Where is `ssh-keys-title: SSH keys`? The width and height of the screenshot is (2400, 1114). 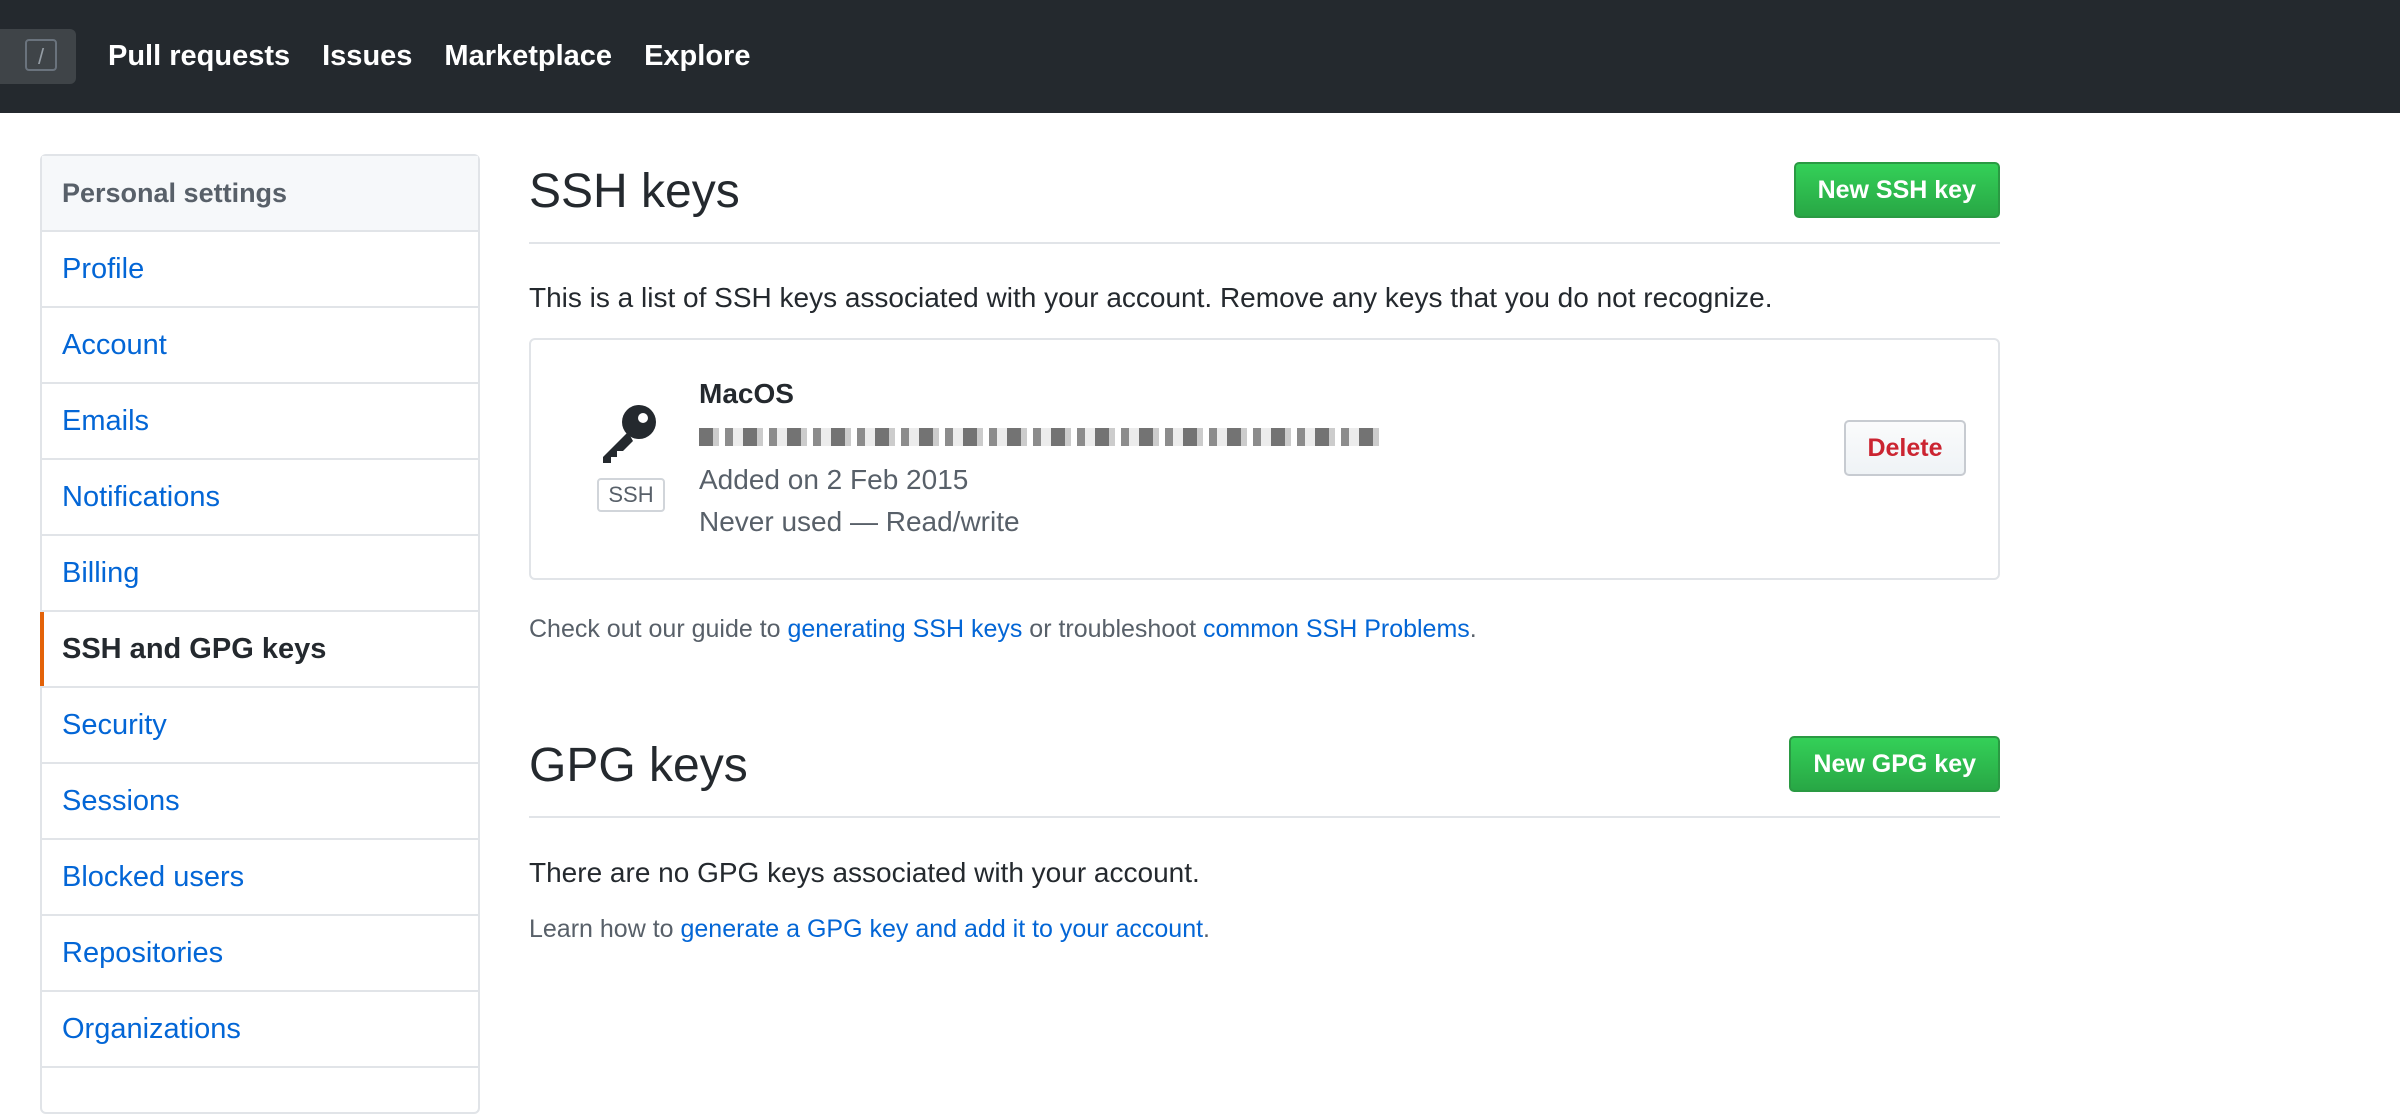
ssh-keys-title: SSH keys is located at coordinates (634, 191).